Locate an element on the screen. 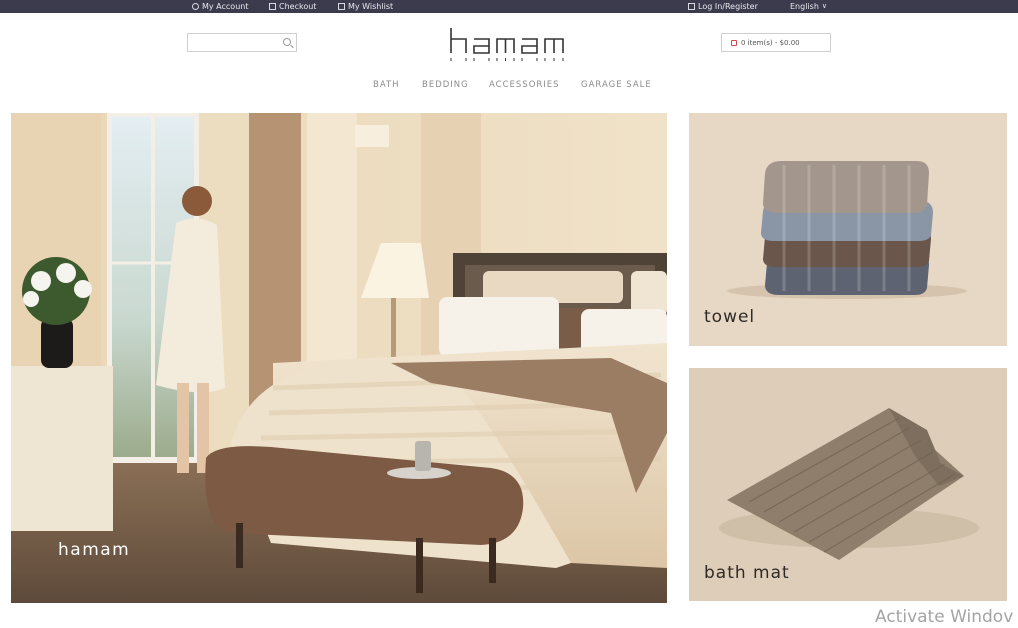  search-input is located at coordinates (233, 46).